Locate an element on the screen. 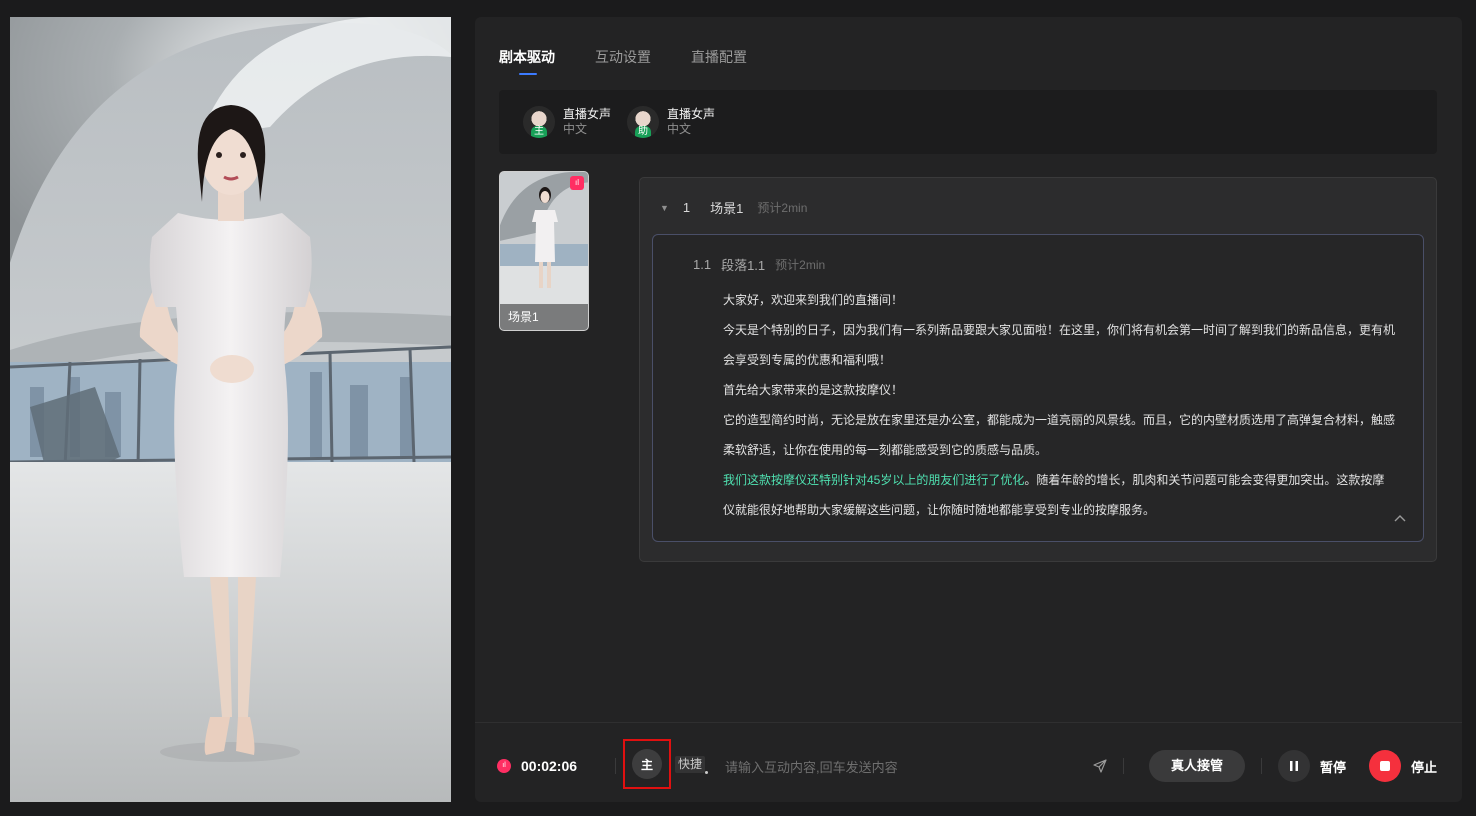 This screenshot has width=1476, height=816. send-icon is located at coordinates (1100, 766).